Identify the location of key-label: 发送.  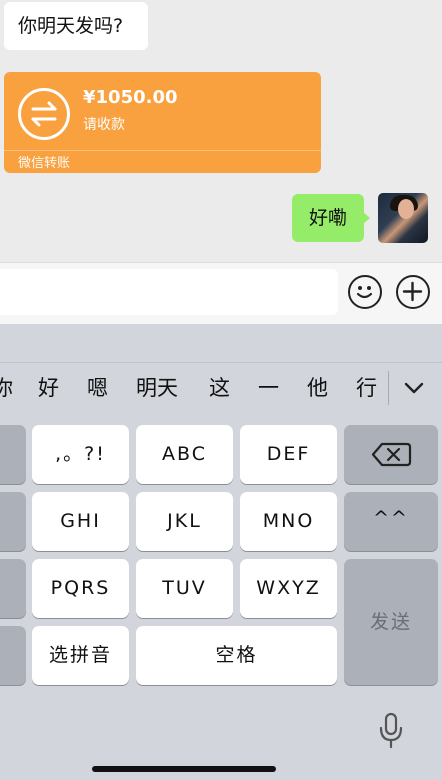
(390, 622).